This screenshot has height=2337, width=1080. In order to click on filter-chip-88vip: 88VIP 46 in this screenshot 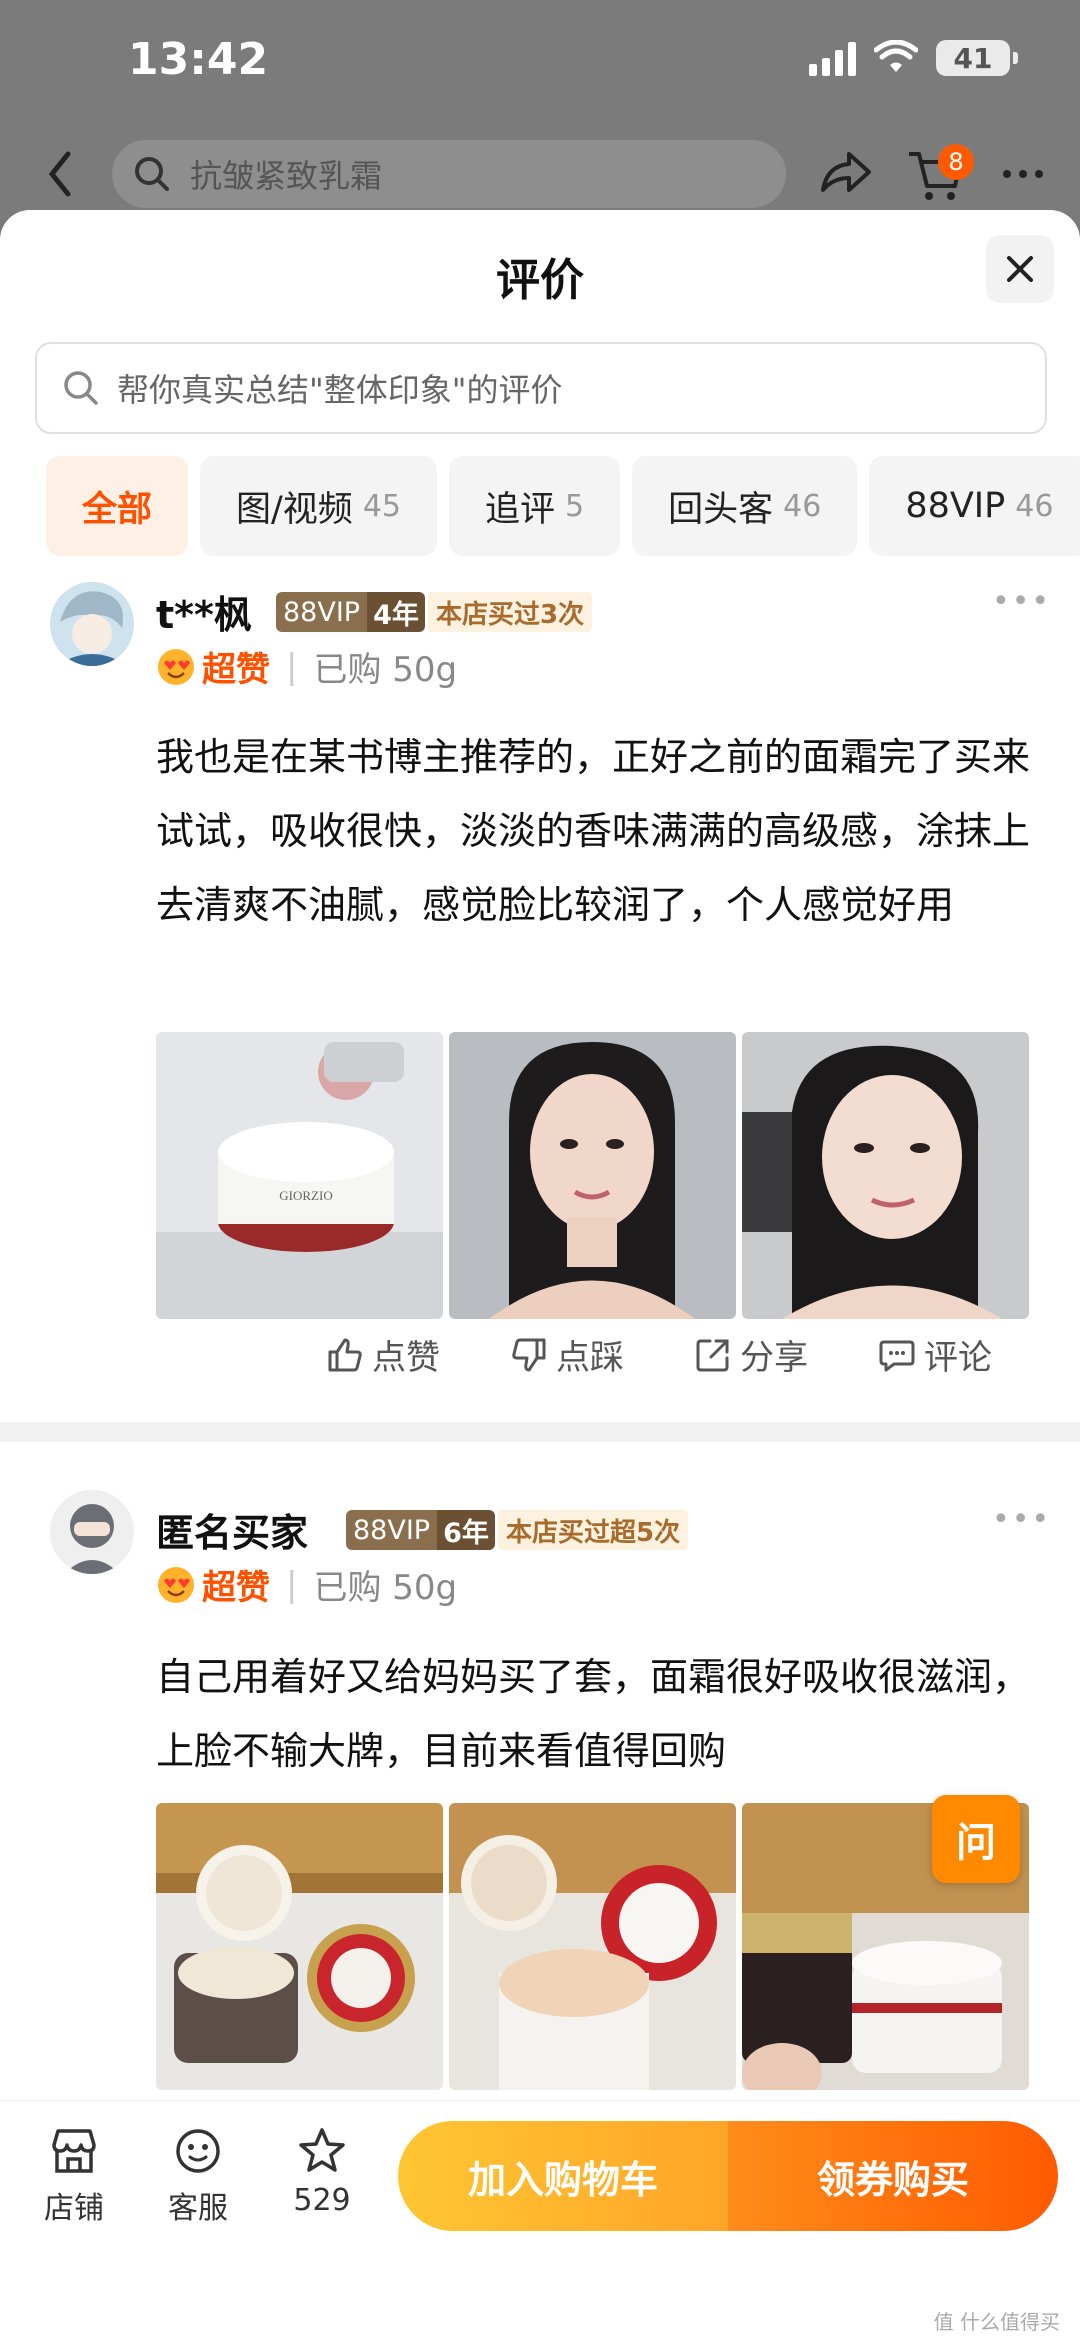, I will do `click(974, 506)`.